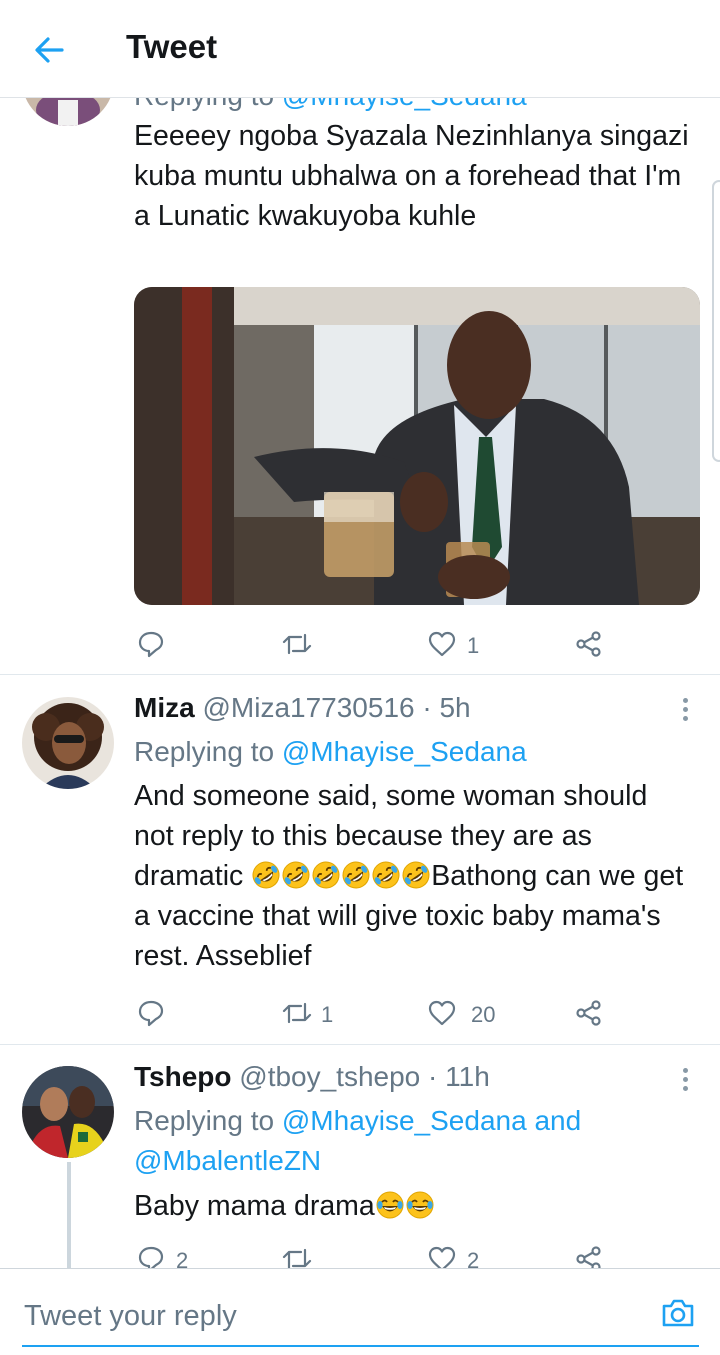 The height and width of the screenshot is (1355, 720). Describe the element at coordinates (50, 50) in the screenshot. I see `back-arrow-icon` at that location.